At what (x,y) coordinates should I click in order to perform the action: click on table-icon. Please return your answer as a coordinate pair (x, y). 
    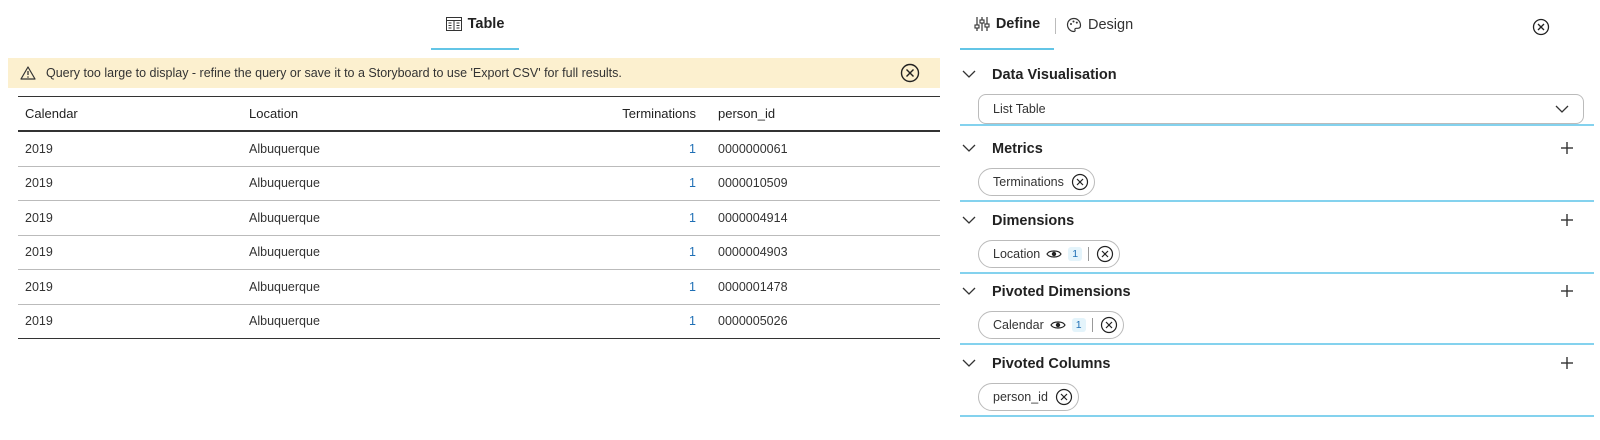
    Looking at the image, I should click on (453, 24).